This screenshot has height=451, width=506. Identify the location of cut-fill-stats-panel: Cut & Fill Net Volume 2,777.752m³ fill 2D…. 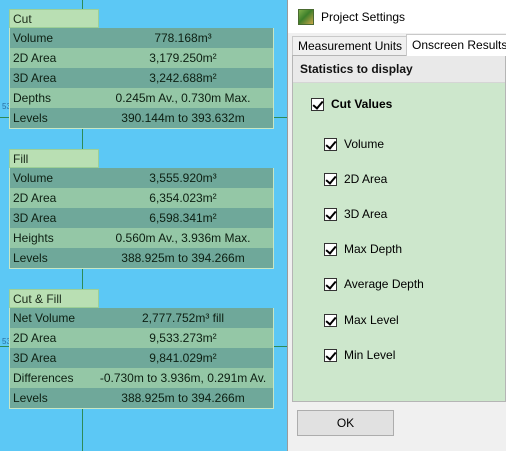
(141, 349).